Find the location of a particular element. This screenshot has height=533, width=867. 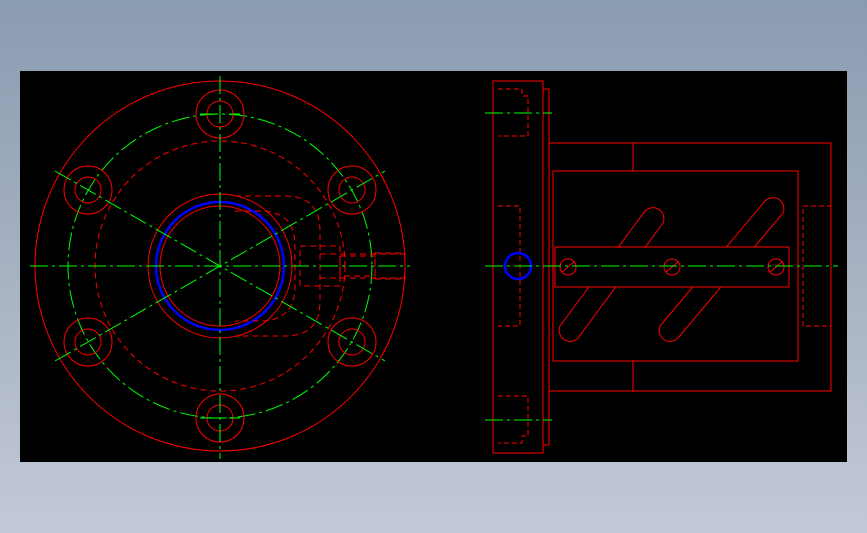

side-flange is located at coordinates (521, 267).